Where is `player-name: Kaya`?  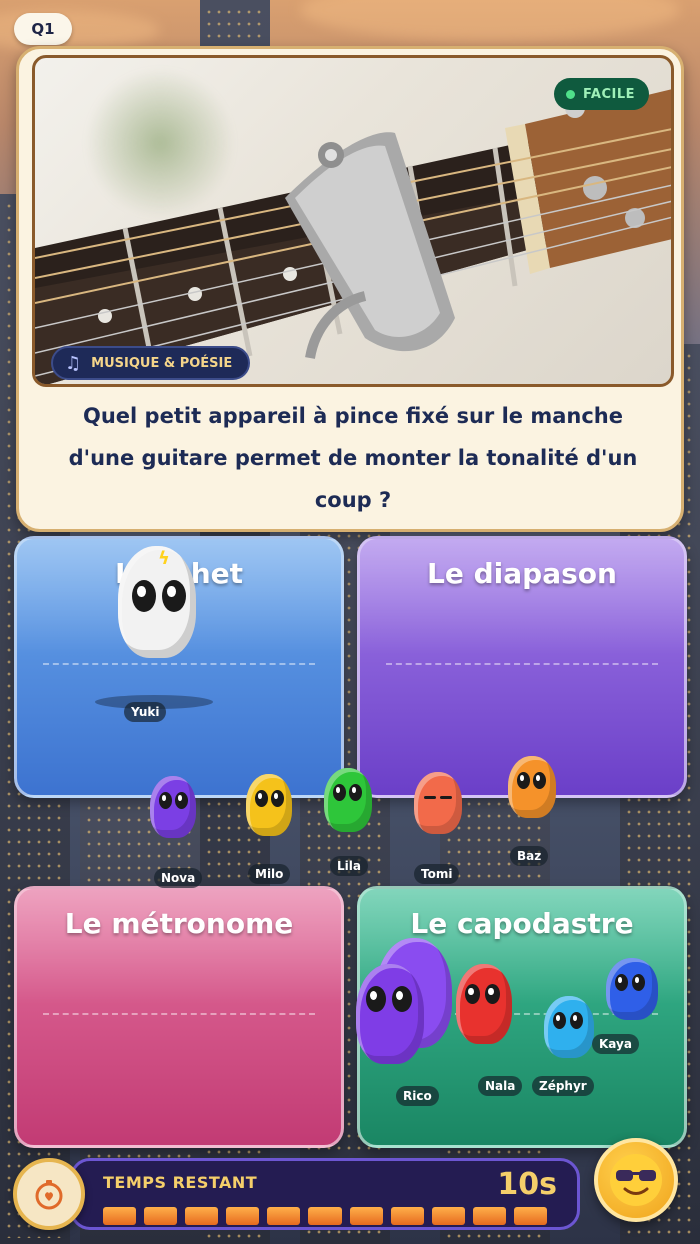 player-name: Kaya is located at coordinates (615, 1044).